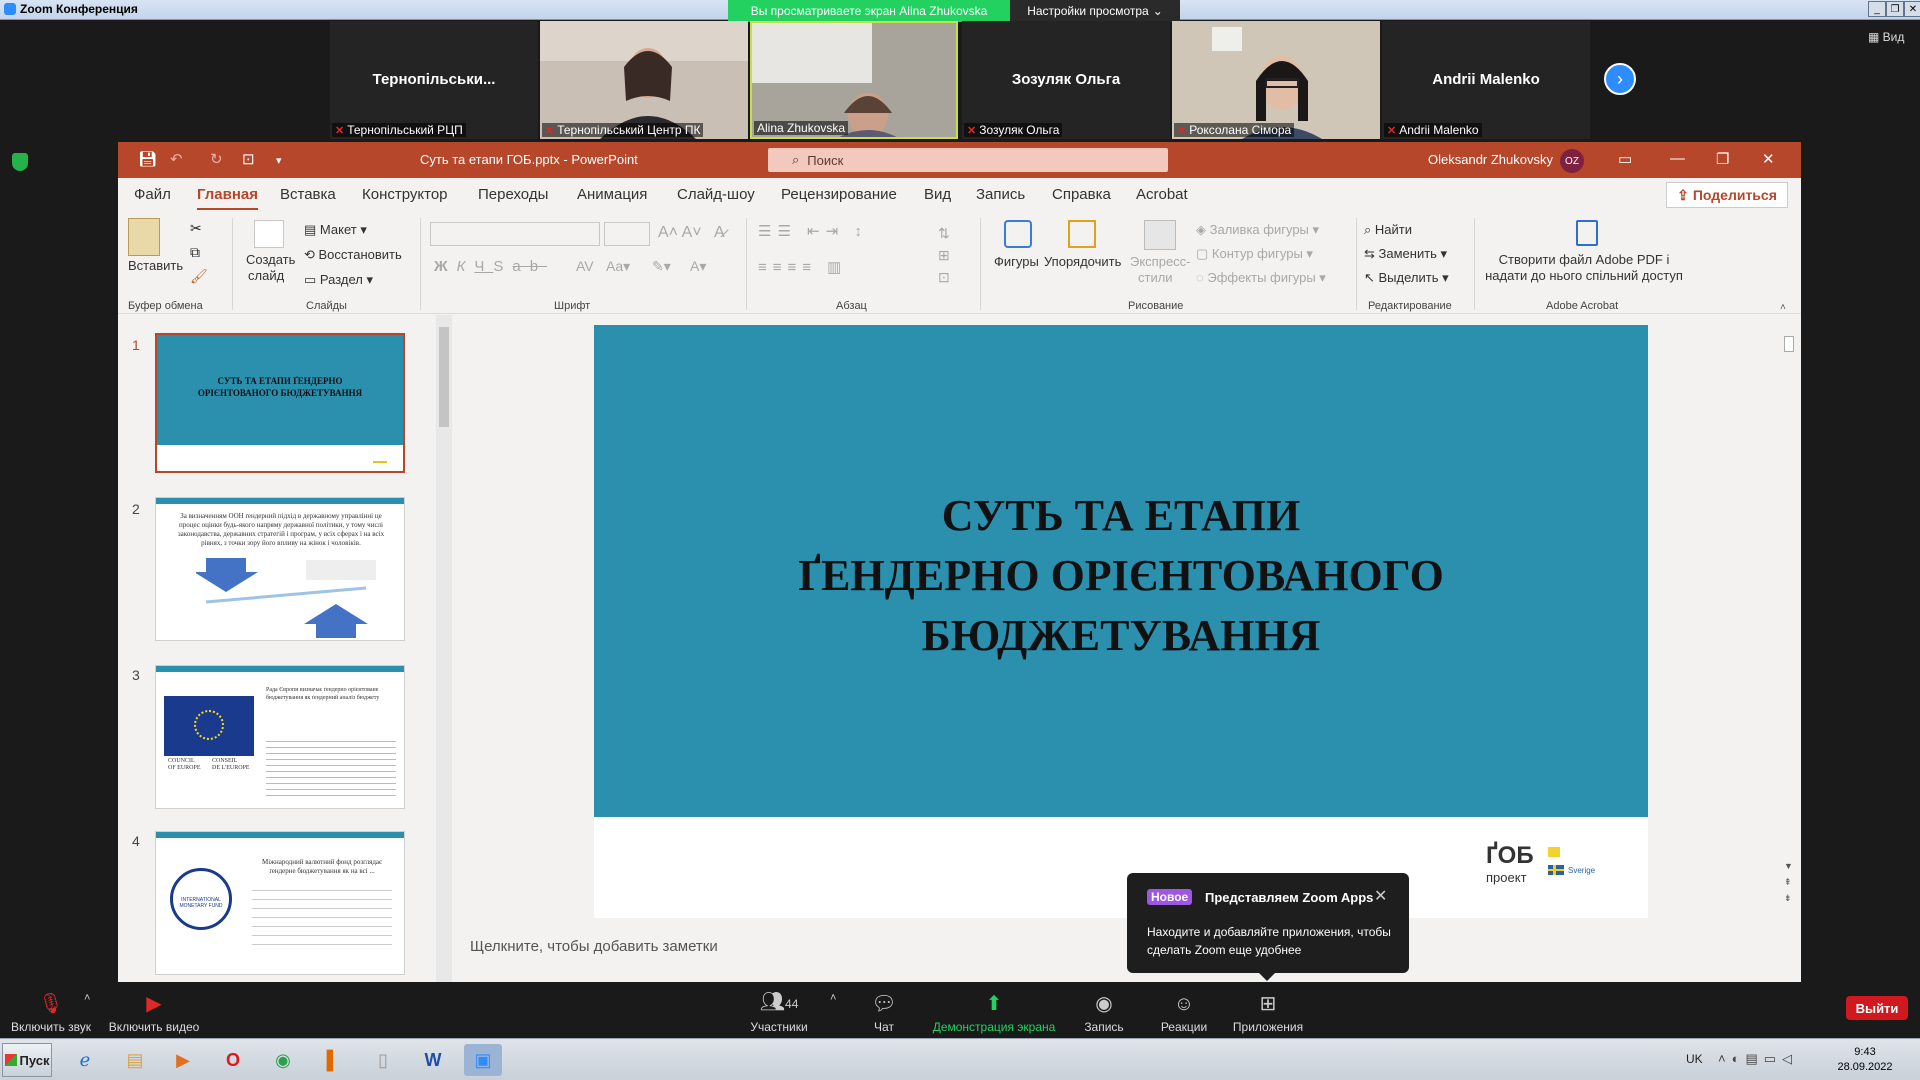 The image size is (1920, 1080). I want to click on security-shield-icon, so click(20, 162).